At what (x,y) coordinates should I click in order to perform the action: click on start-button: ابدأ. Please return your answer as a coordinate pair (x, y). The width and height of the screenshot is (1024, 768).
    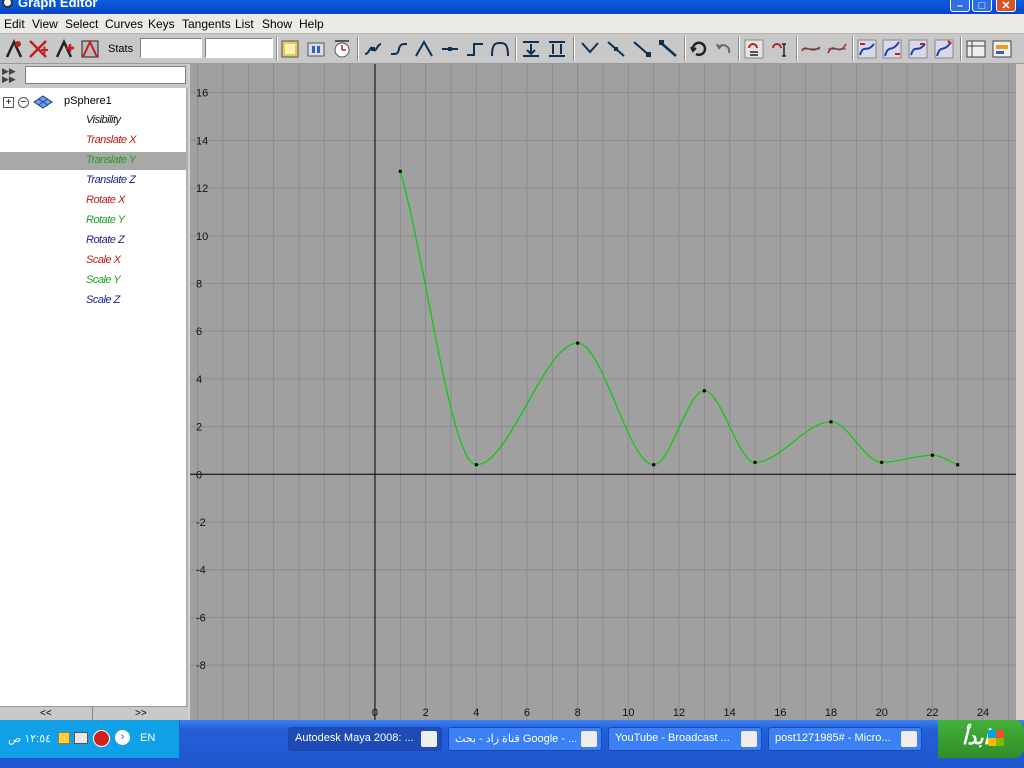
    Looking at the image, I should click on (981, 739).